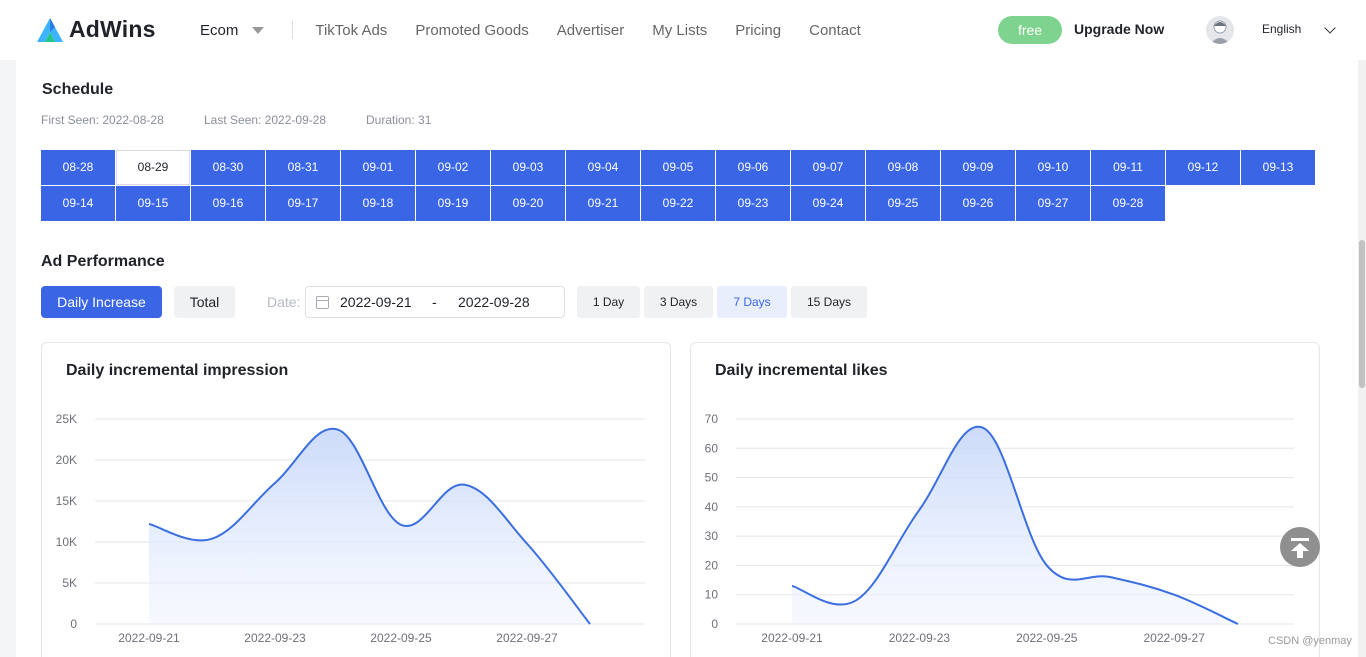 This screenshot has width=1366, height=657. What do you see at coordinates (712, 595) in the screenshot?
I see `y-tick-label: 10` at bounding box center [712, 595].